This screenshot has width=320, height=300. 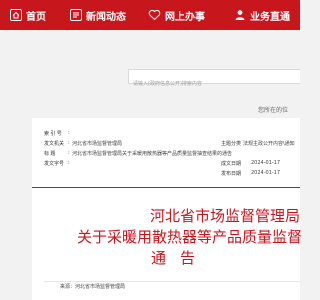 What do you see at coordinates (169, 143) in the screenshot?
I see `meta-row-publisher: 发文机关: 河北省市场监督管理局 主题分类 法规主政公开内容\通知` at bounding box center [169, 143].